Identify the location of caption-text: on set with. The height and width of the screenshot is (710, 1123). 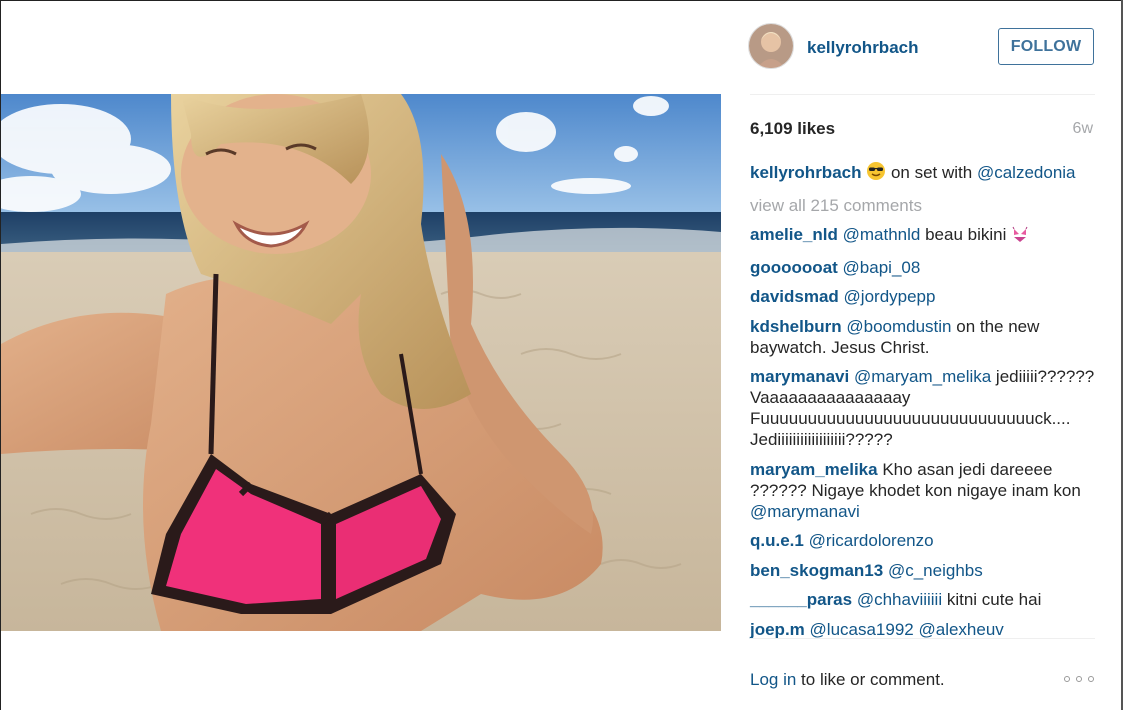
(931, 172).